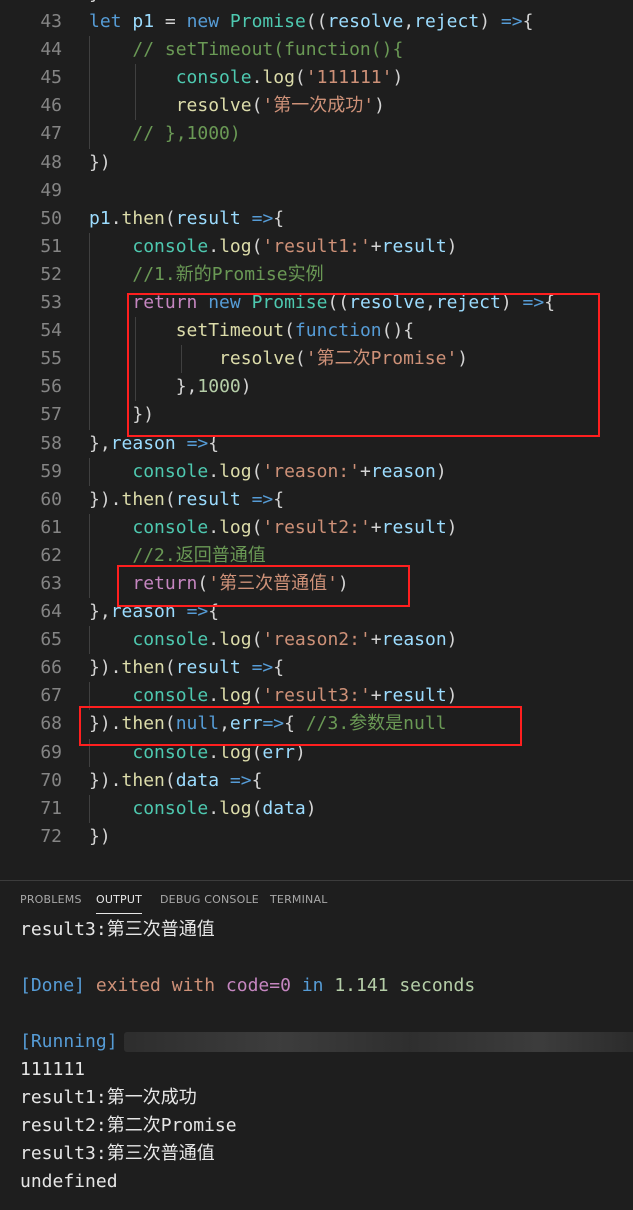 The height and width of the screenshot is (1210, 633). I want to click on code-line: 47 // },1000), so click(316, 134).